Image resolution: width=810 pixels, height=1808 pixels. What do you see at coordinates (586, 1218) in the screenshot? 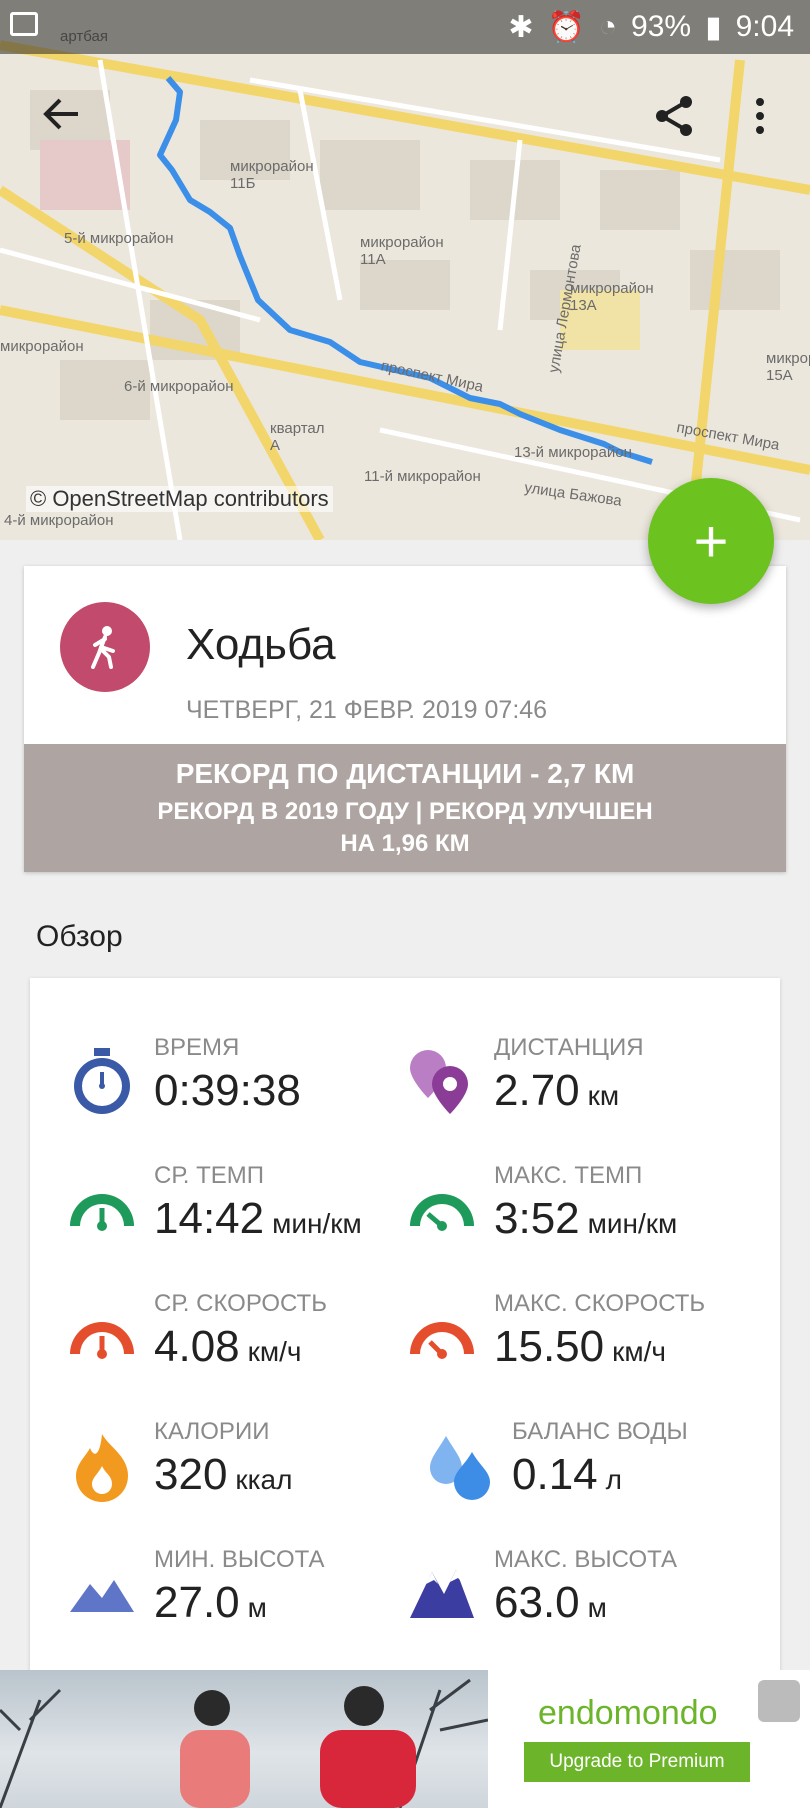
I see `stat-value: 3:52 мин/км` at bounding box center [586, 1218].